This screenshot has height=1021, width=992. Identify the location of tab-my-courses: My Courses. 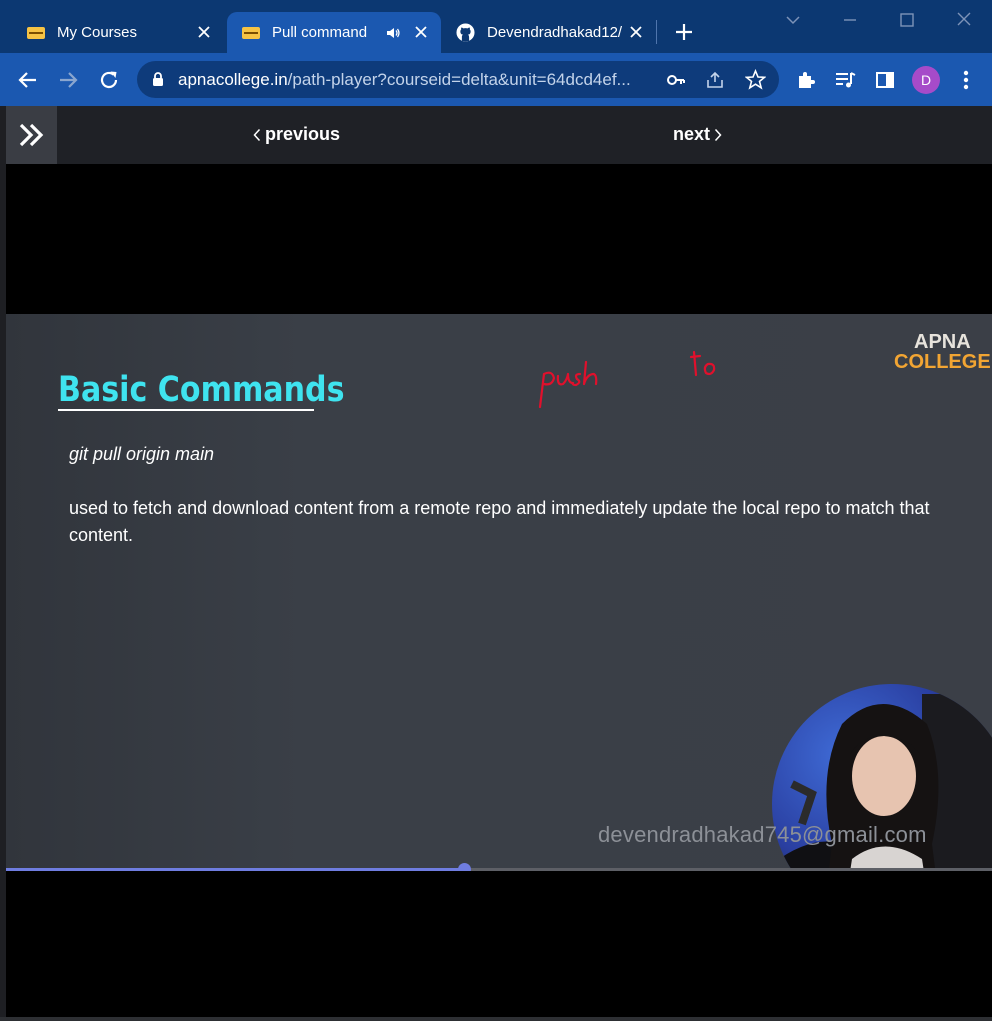
(117, 32).